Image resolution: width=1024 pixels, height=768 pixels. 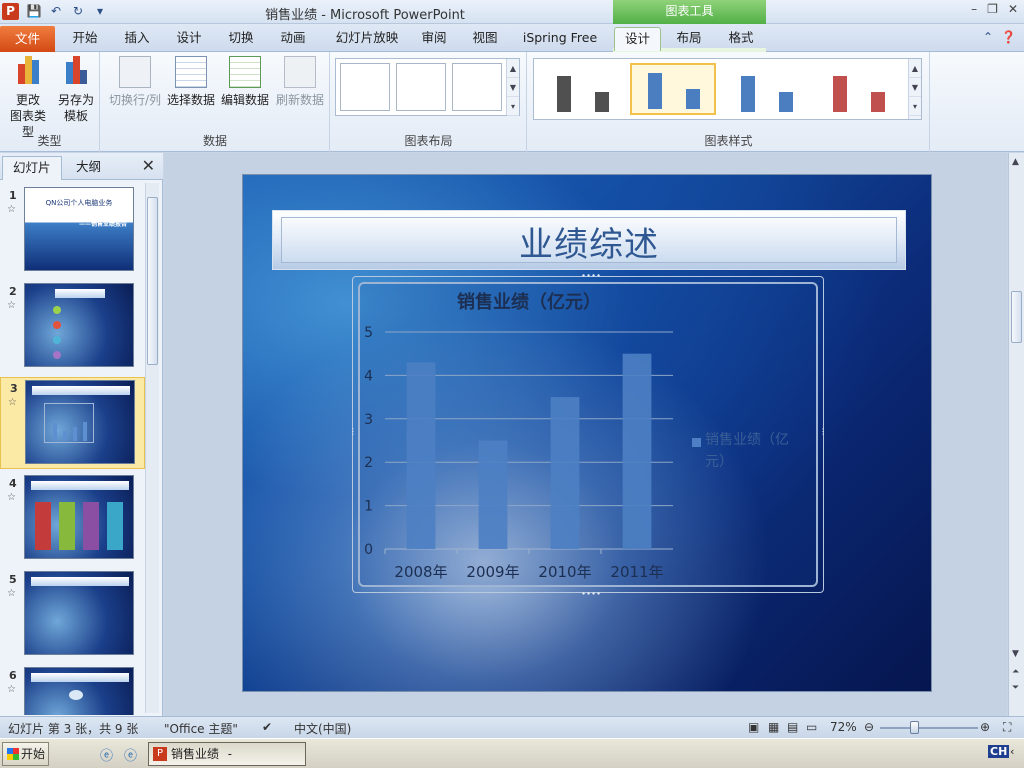 I want to click on theme-name: "Office 主题", so click(x=201, y=728).